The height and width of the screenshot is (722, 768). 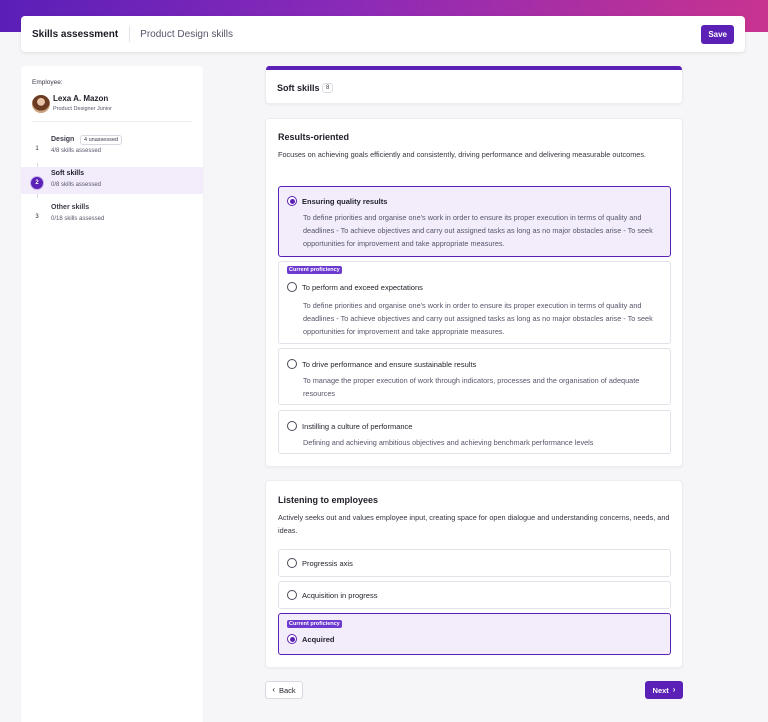 I want to click on option-label: Acquired, so click(x=318, y=639).